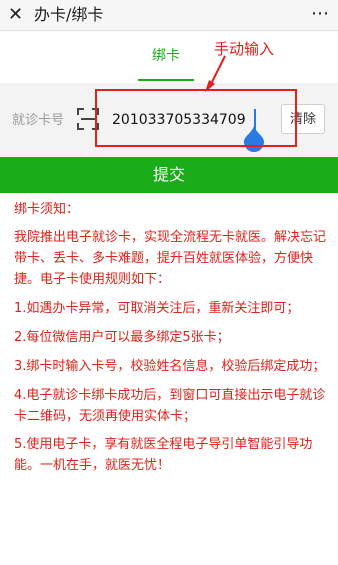 The height and width of the screenshot is (565, 338). Describe the element at coordinates (157, 308) in the screenshot. I see `notice-rule-1: 1.如遇办卡异常，可取消关注后，重新关注即可；` at that location.